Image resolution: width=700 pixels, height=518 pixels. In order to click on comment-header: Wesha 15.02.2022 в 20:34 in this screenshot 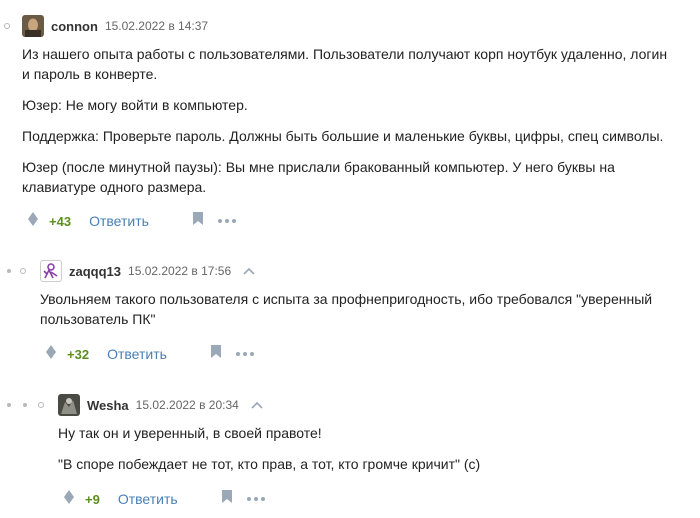, I will do `click(160, 405)`.